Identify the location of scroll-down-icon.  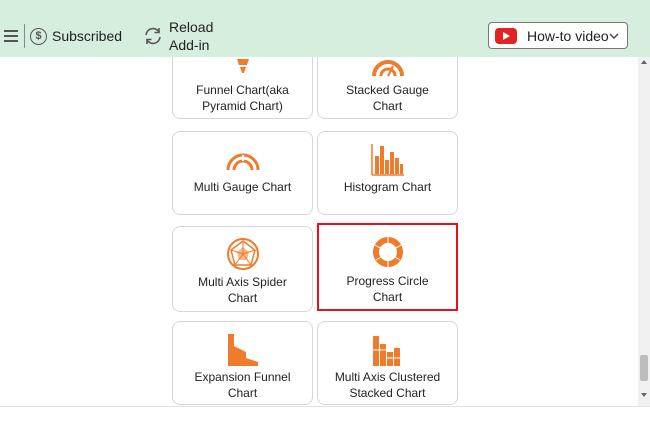
(644, 395).